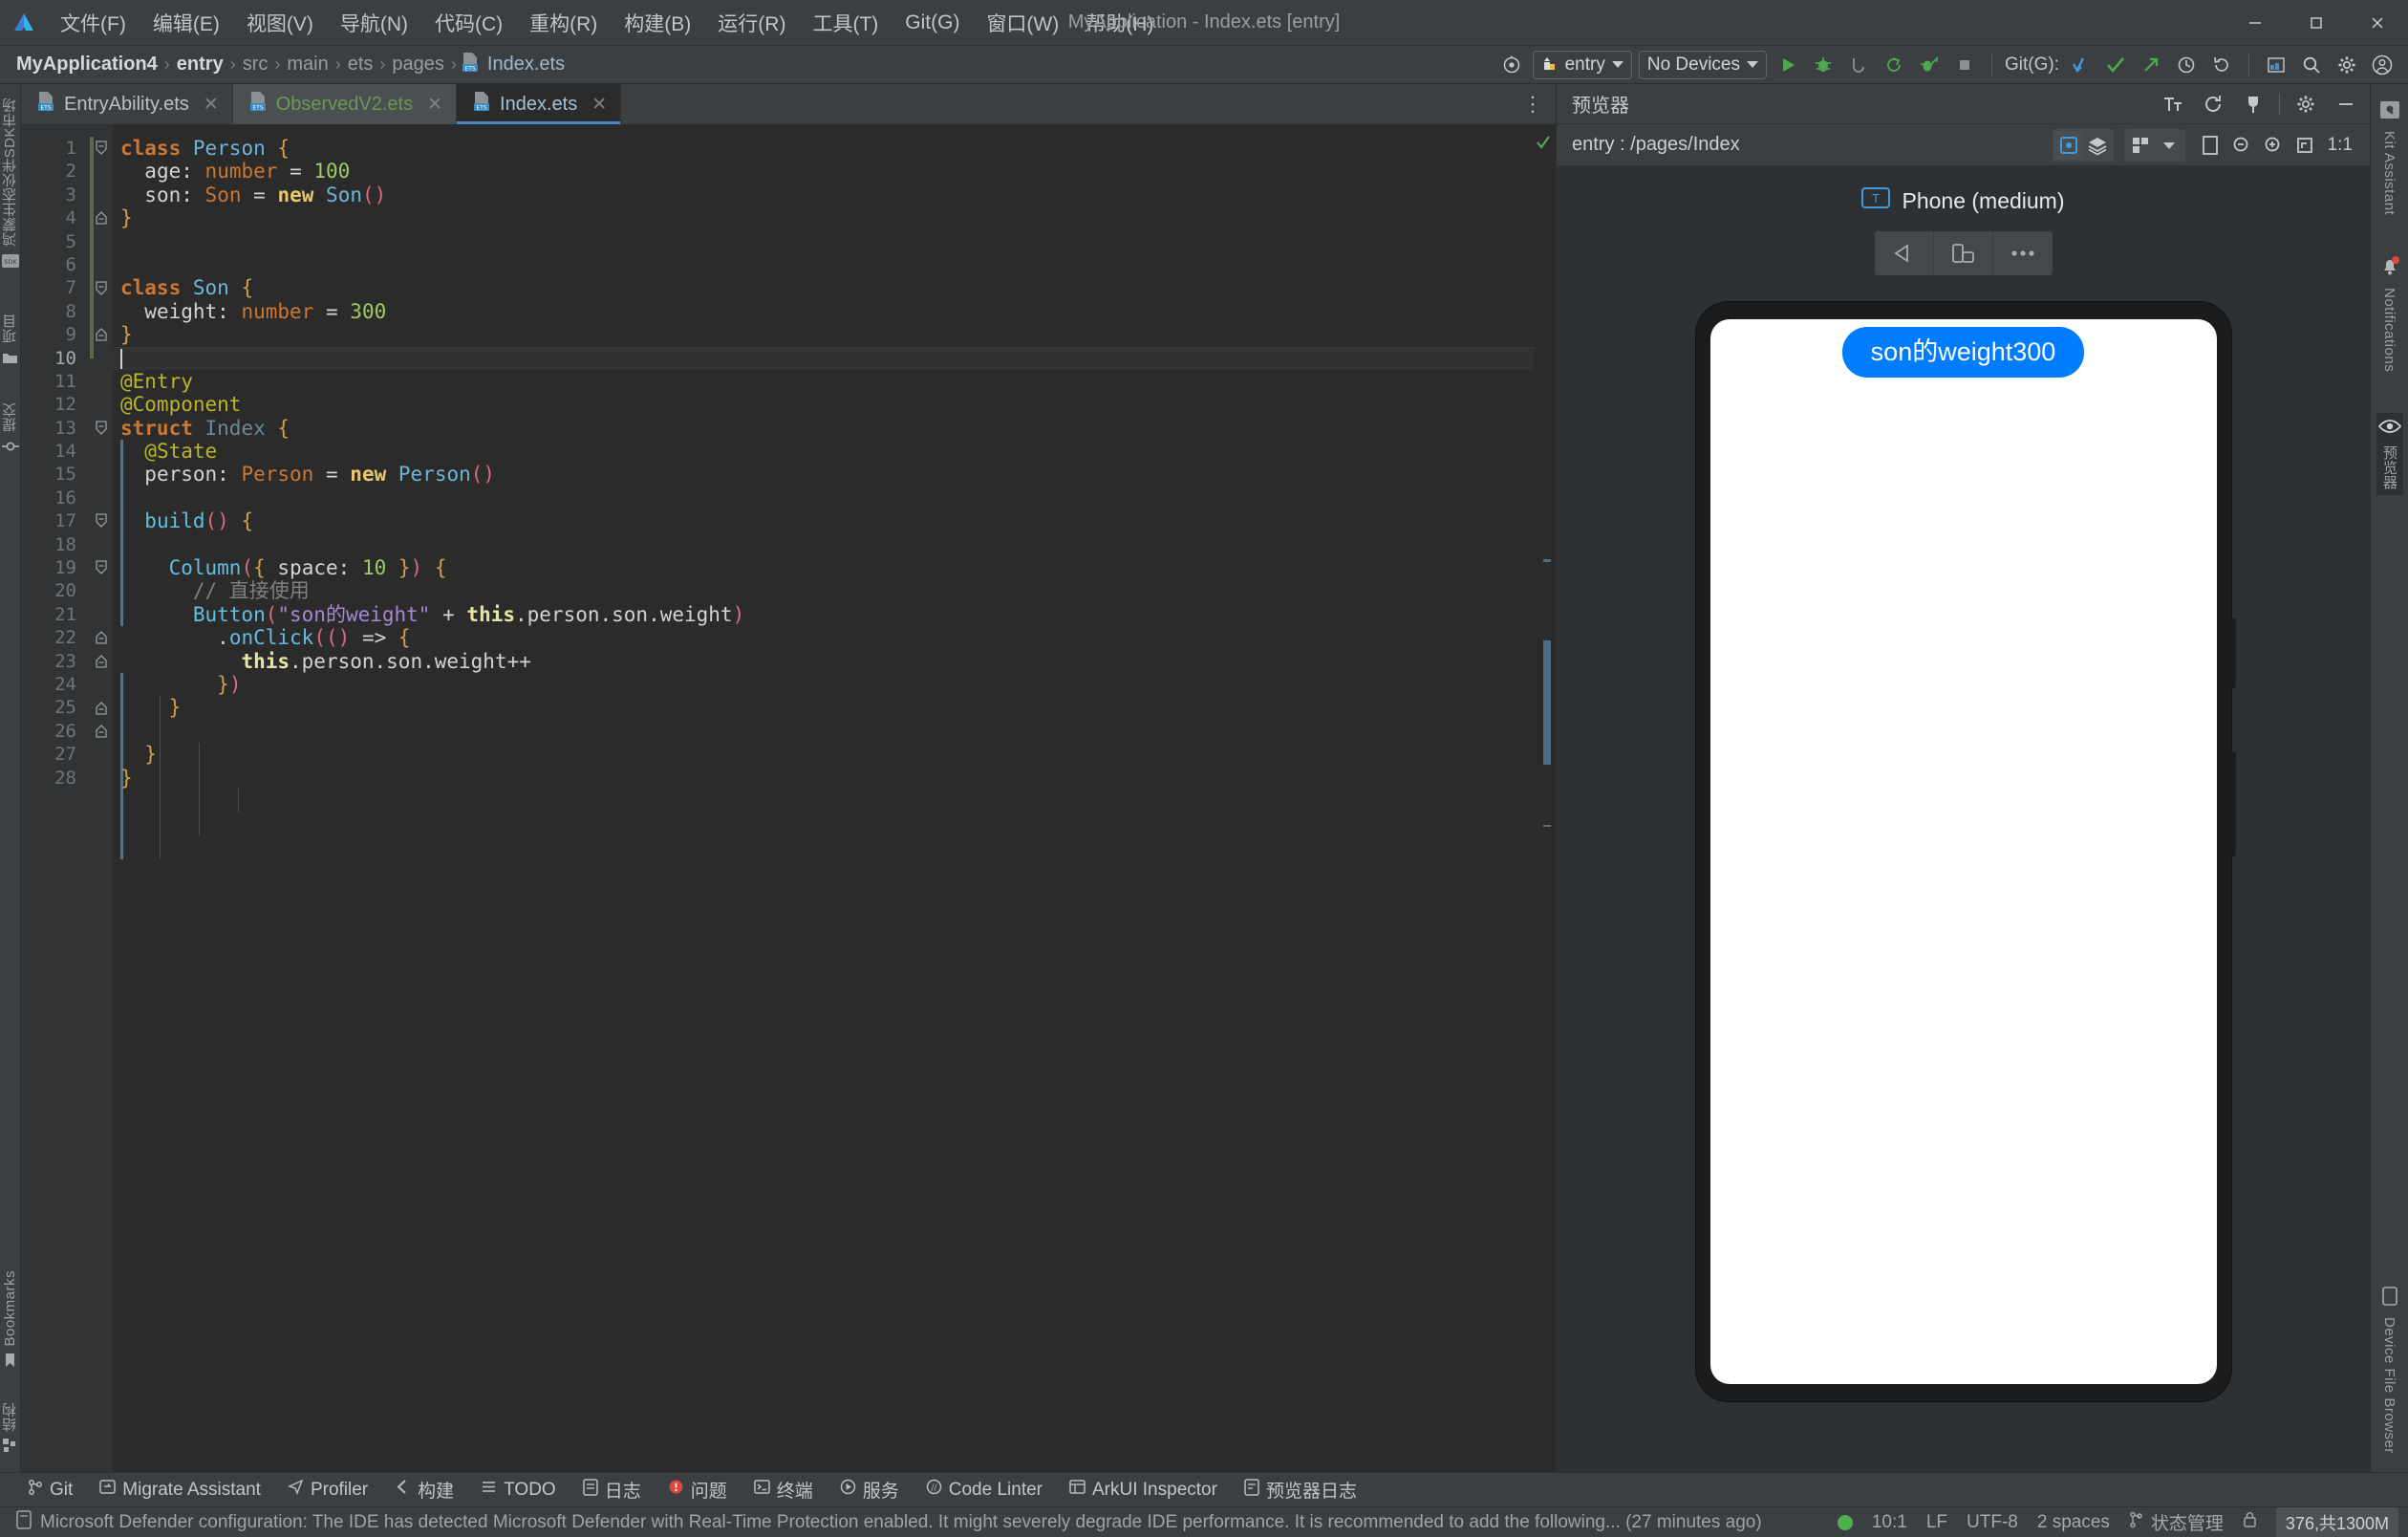  Describe the element at coordinates (1544, 145) in the screenshot. I see `inspections-ok-icon` at that location.